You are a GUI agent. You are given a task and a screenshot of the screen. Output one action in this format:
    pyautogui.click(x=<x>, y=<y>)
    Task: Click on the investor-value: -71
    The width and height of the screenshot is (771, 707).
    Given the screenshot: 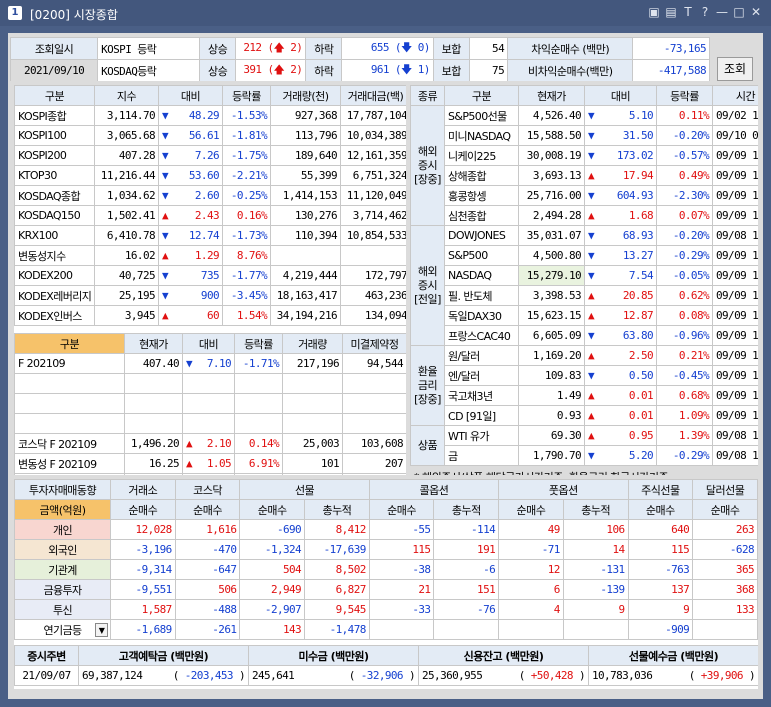 What is the action you would take?
    pyautogui.click(x=531, y=549)
    